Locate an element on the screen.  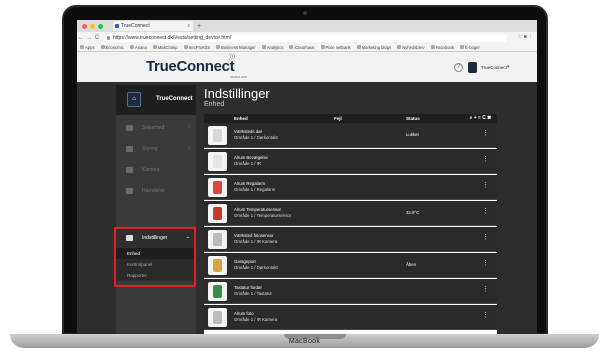
camera-dot is located at coordinates (305, 13).